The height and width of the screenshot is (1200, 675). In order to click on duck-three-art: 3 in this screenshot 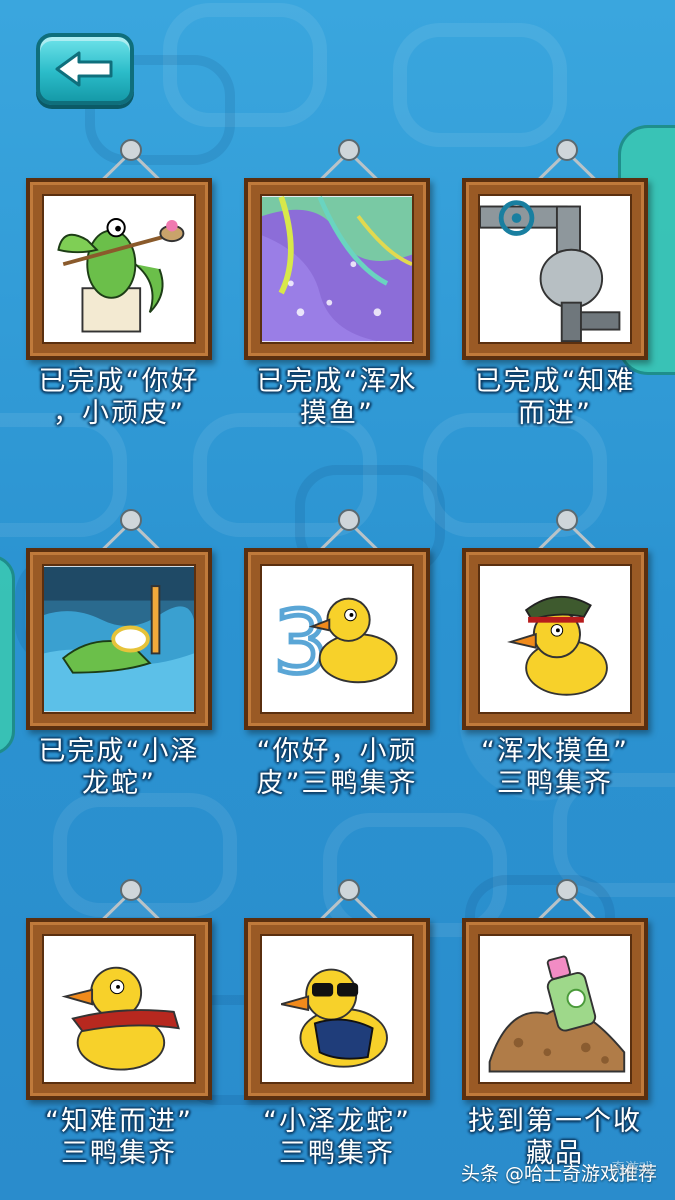, I will do `click(337, 639)`.